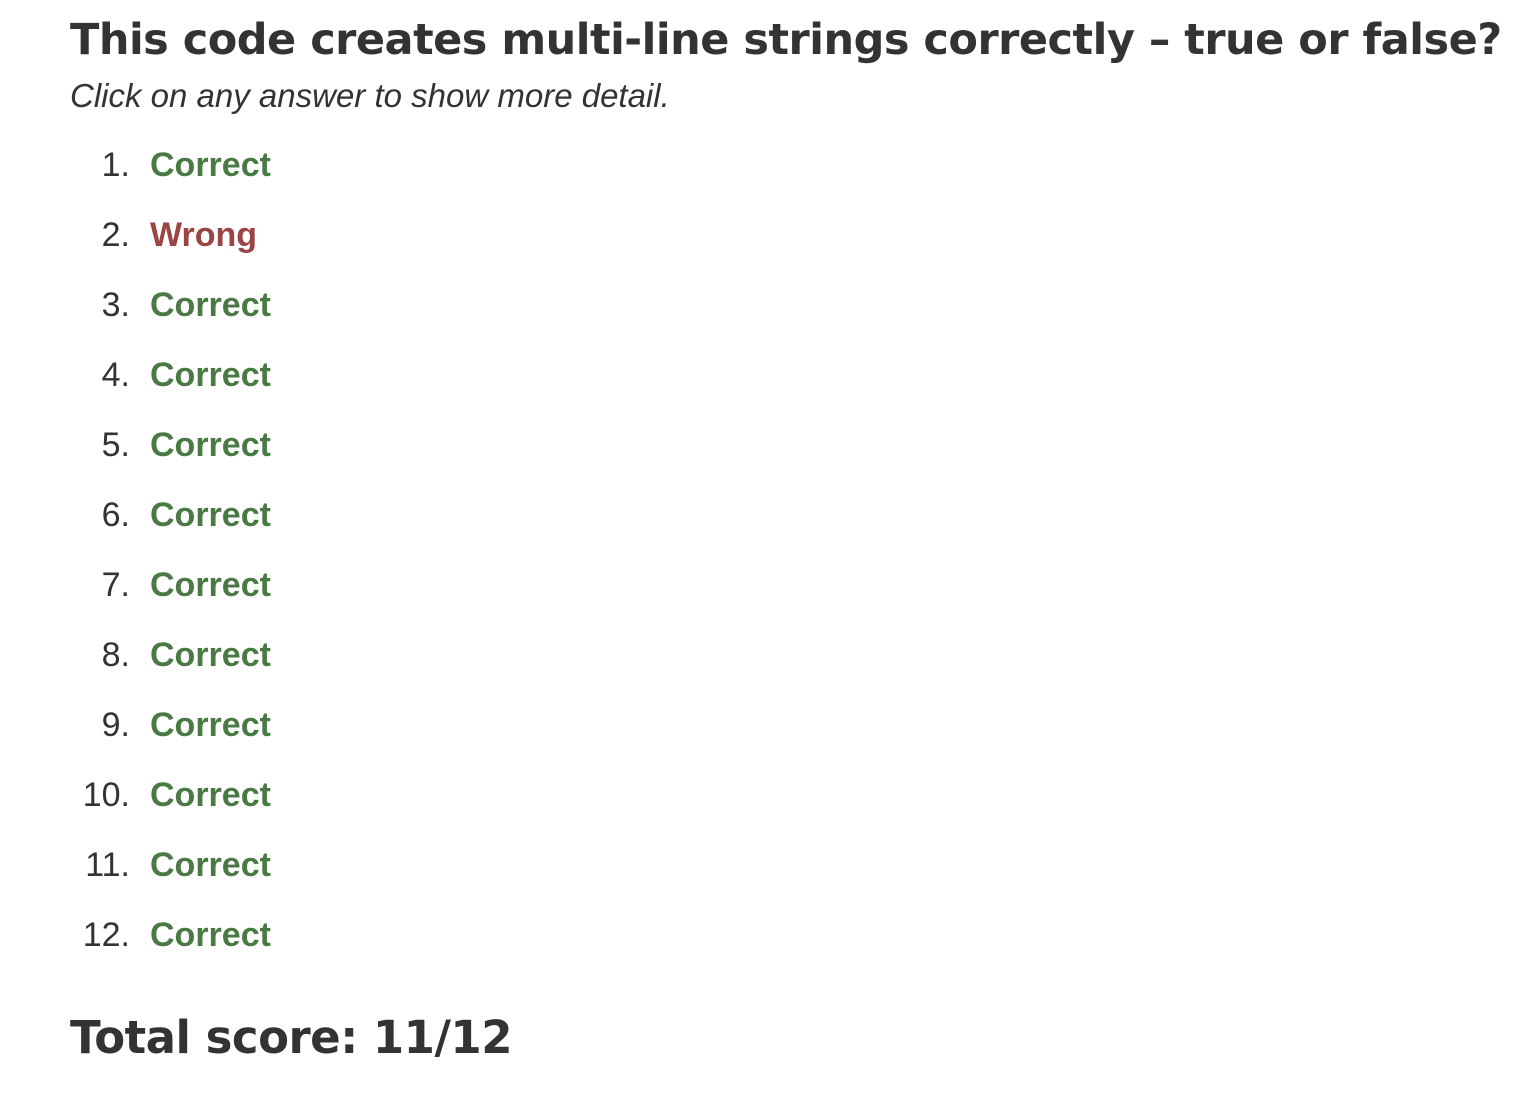 Image resolution: width=1534 pixels, height=1120 pixels. What do you see at coordinates (790, 865) in the screenshot?
I see `answer-item-11: 11. Correct` at bounding box center [790, 865].